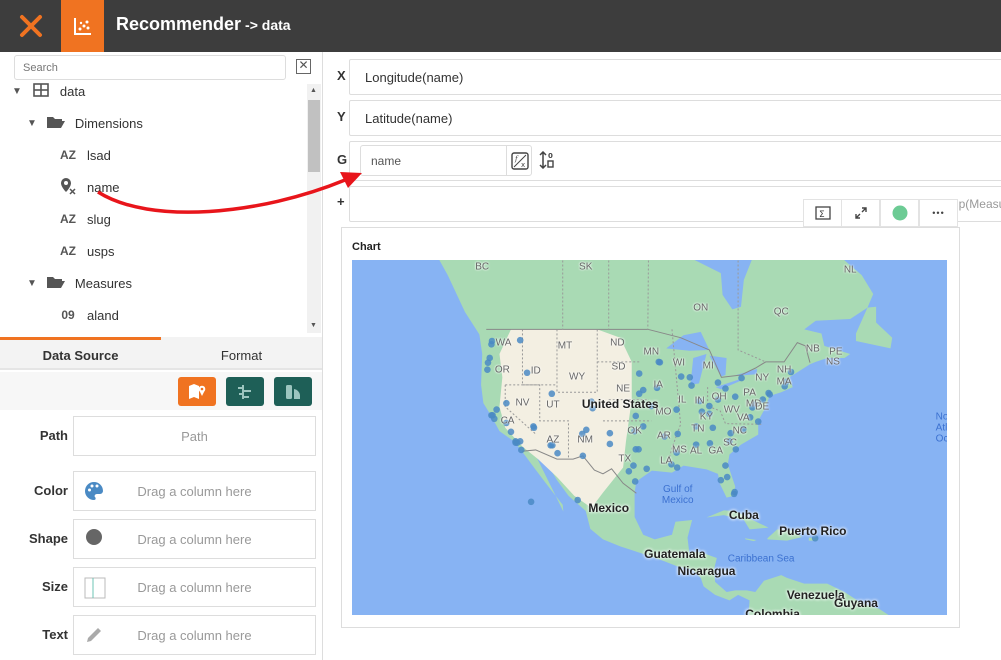 The width and height of the screenshot is (1001, 660). Describe the element at coordinates (899, 213) in the screenshot. I see `color-button` at that location.